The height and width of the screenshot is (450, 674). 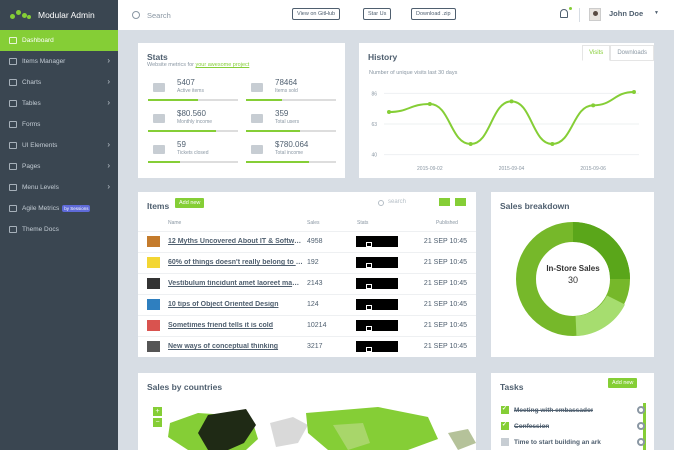 What do you see at coordinates (257, 87) in the screenshot?
I see `cart-icon` at bounding box center [257, 87].